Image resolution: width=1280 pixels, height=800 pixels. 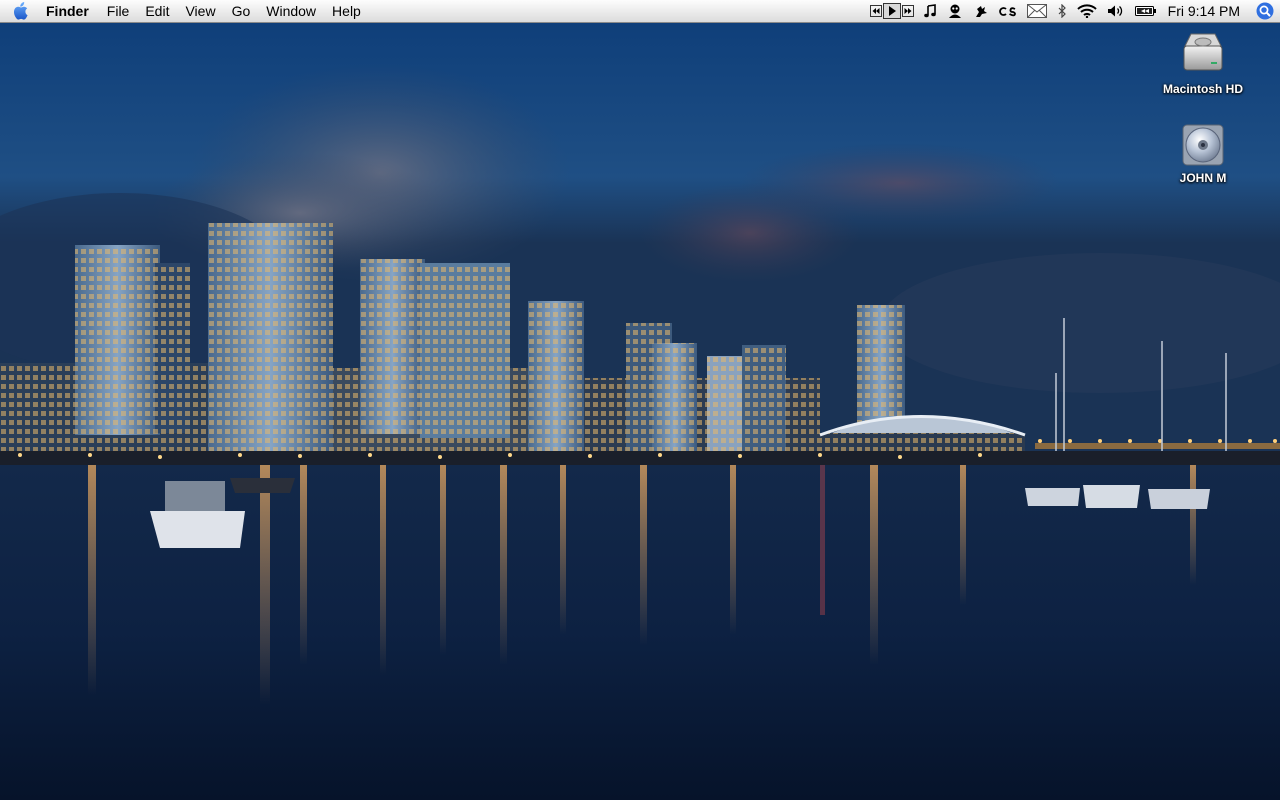 I want to click on spotlight-button, so click(x=1265, y=11).